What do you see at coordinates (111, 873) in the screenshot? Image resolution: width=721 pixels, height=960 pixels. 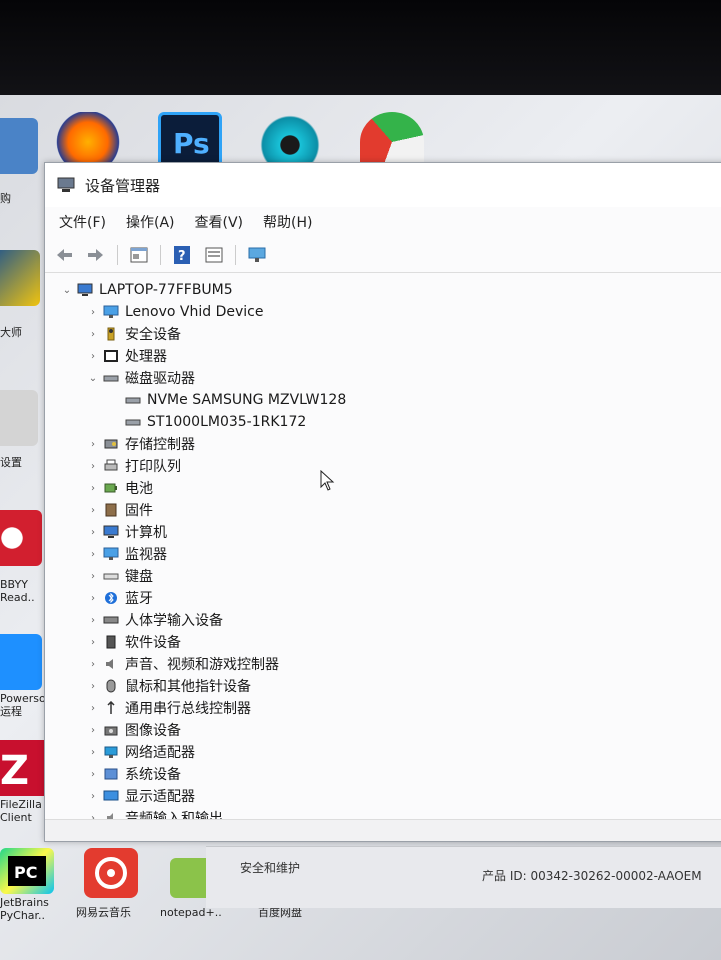 I see `netease-music-icon` at bounding box center [111, 873].